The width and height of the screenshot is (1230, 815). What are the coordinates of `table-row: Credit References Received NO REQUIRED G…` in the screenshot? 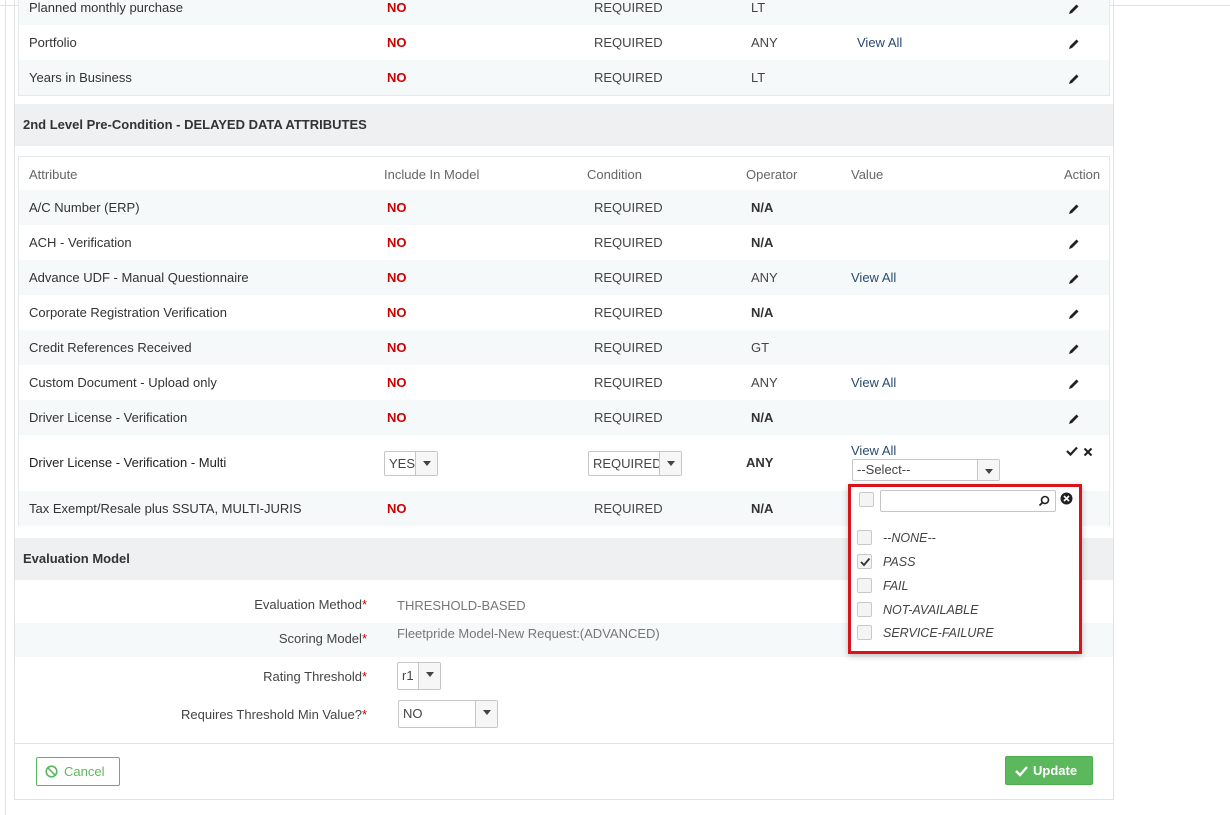 It's located at (564, 347).